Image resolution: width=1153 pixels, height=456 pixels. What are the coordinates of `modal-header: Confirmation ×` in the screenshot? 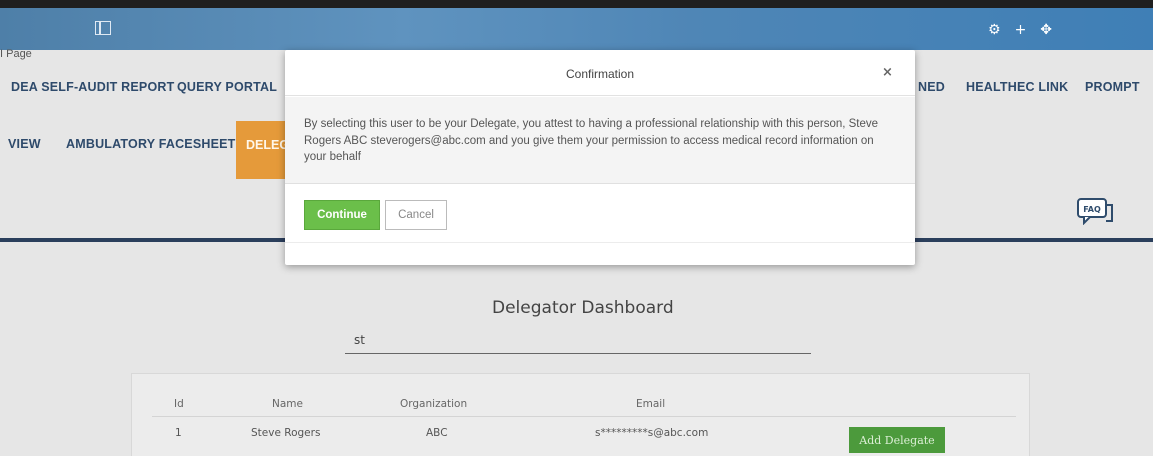 It's located at (600, 73).